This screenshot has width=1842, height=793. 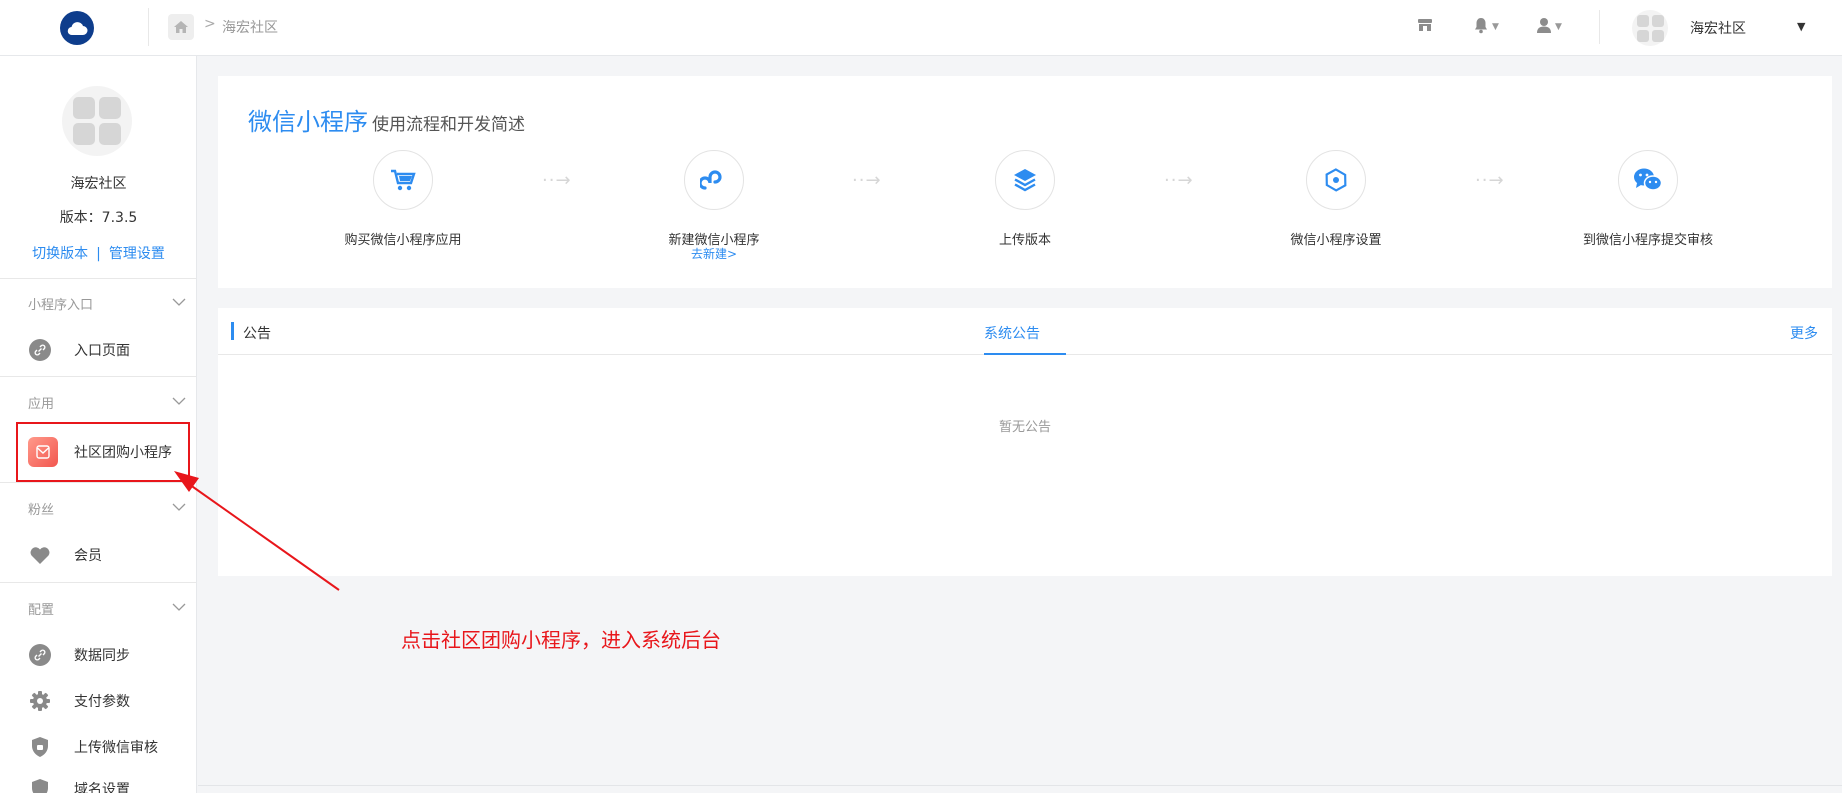 I want to click on flow-step-buy: 购买微信小程序应用, so click(x=403, y=199).